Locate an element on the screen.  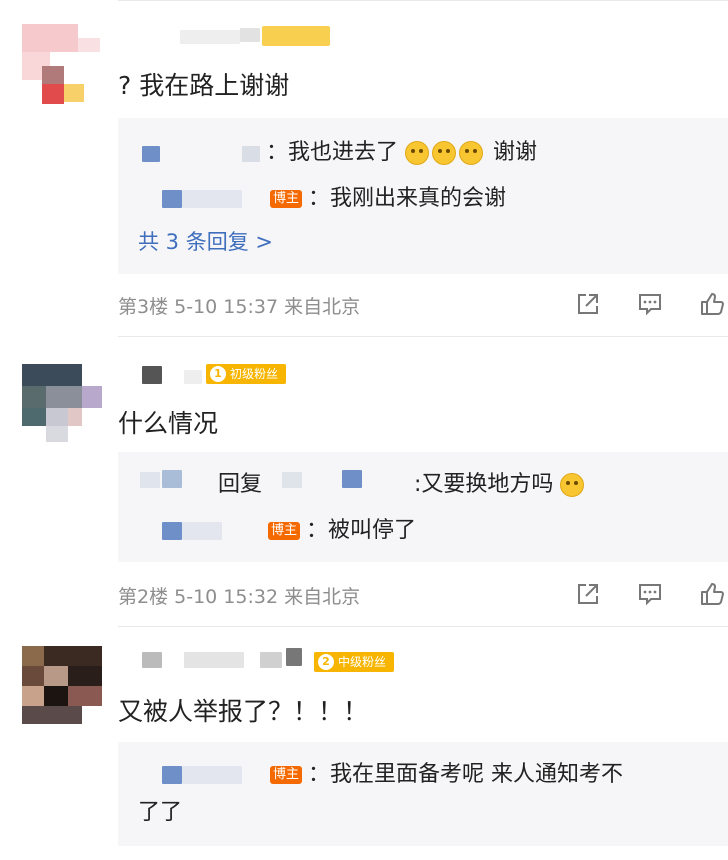
reply-content: :又要换地方吗 is located at coordinates (484, 484).